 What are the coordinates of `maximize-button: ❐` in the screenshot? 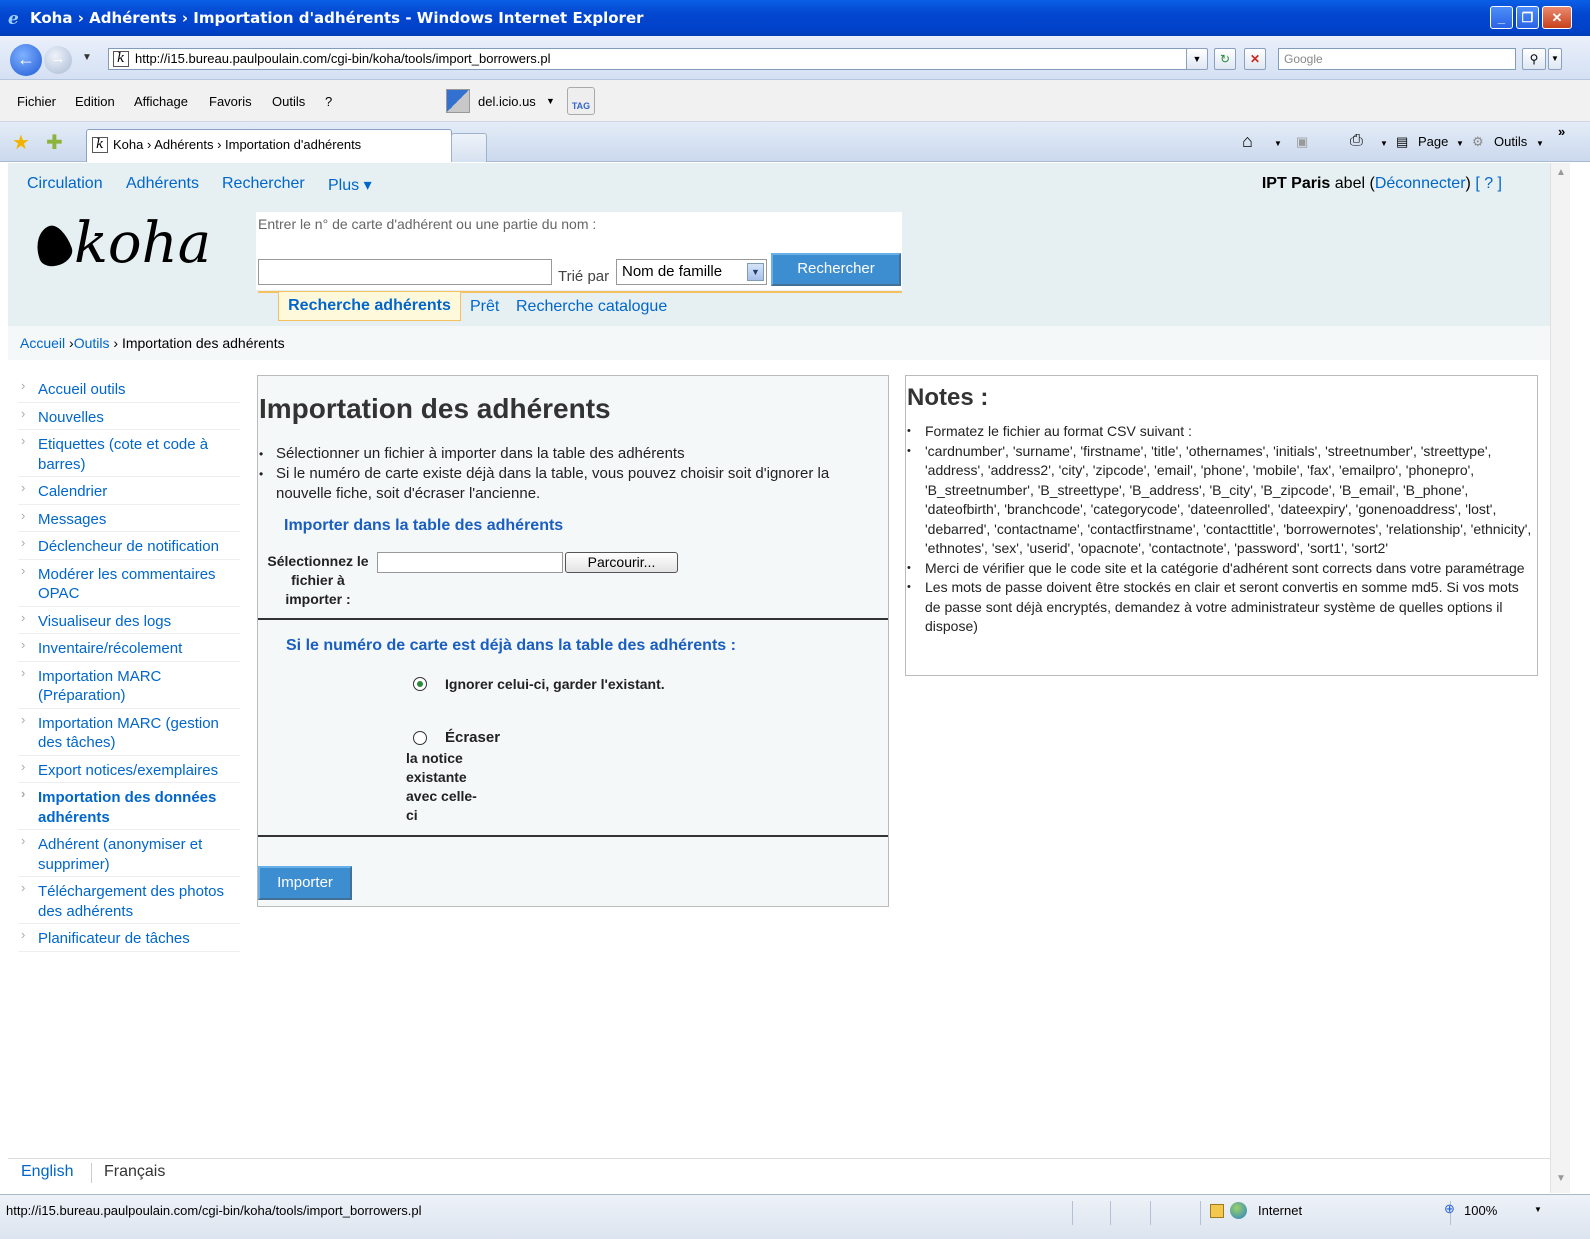 It's located at (1527, 17).